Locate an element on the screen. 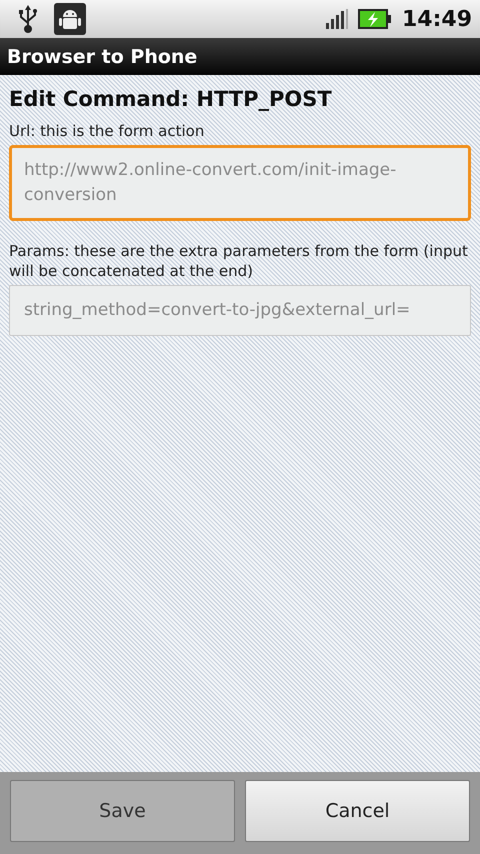  field-label: Url: this is the form action is located at coordinates (106, 131).